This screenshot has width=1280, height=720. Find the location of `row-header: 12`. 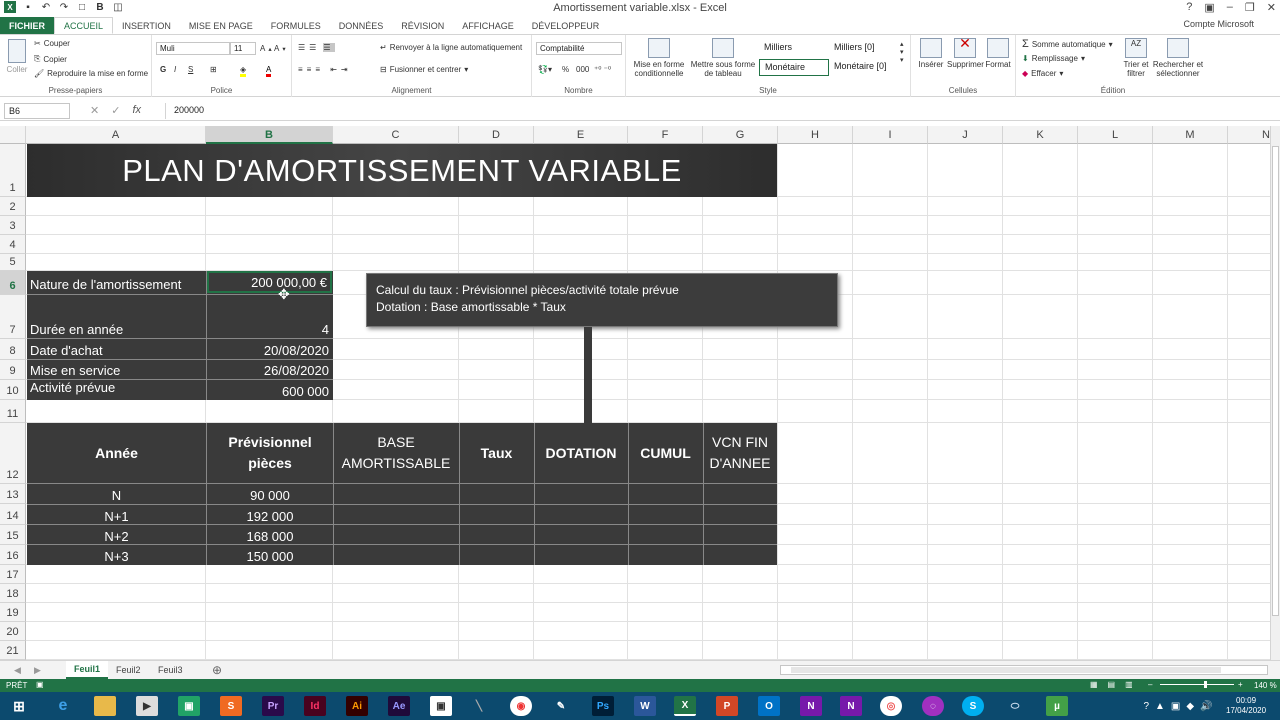

row-header: 12 is located at coordinates (13, 453).